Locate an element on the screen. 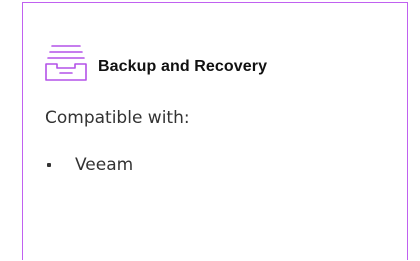  list-item: Veeam is located at coordinates (89, 165).